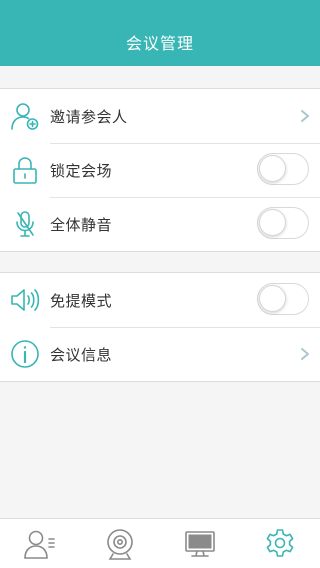 Image resolution: width=320 pixels, height=568 pixels. Describe the element at coordinates (89, 116) in the screenshot. I see `invite-participants-label: 邀请参会人` at that location.